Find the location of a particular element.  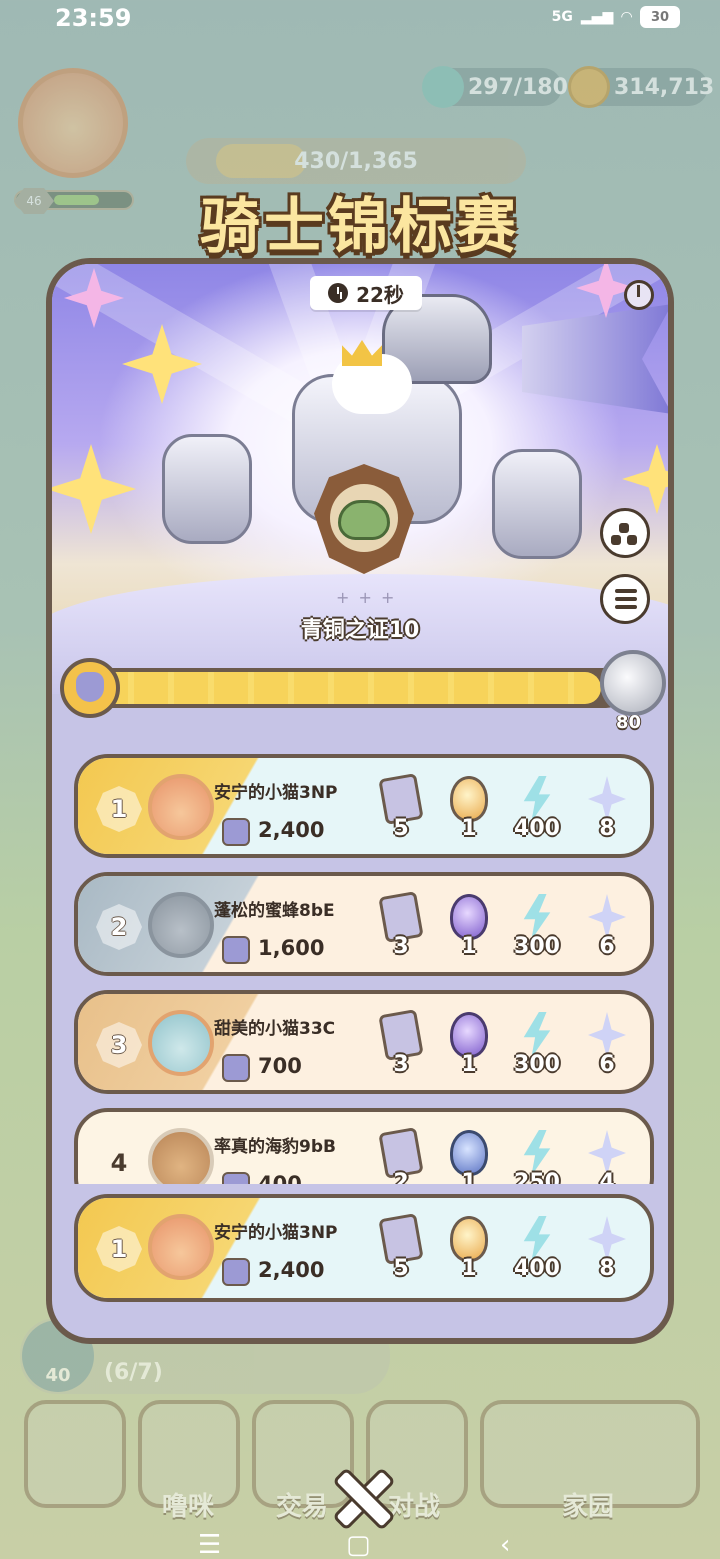

power-close-icon is located at coordinates (639, 295).